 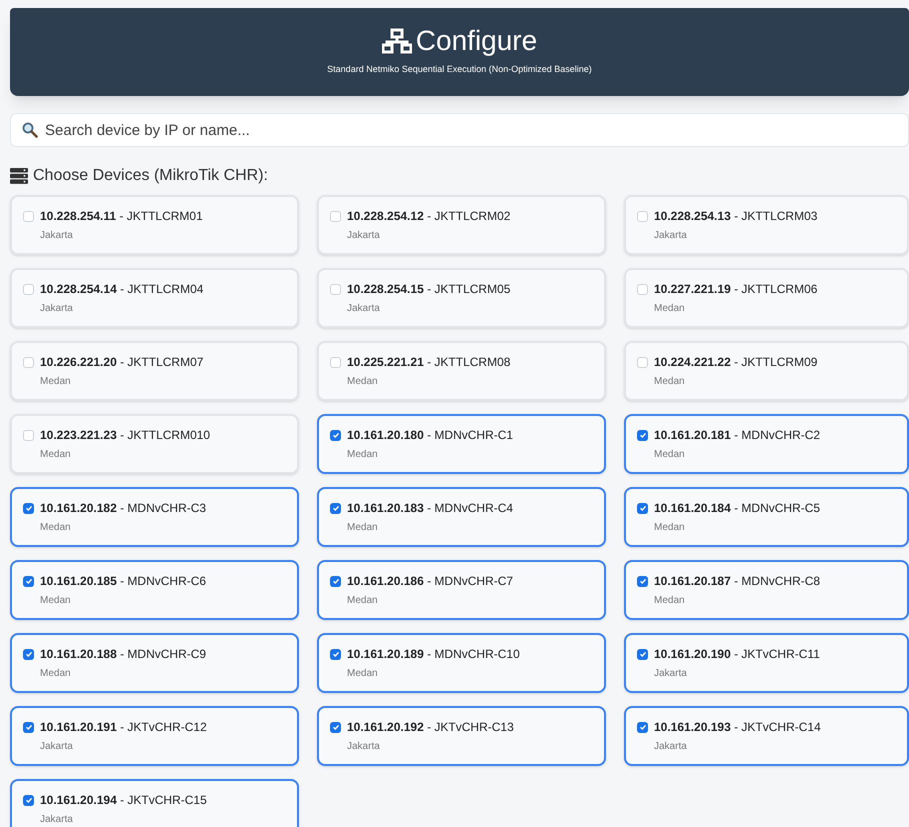 I want to click on section-title: Choose Devices (MikroTik CHR):, so click(x=150, y=176).